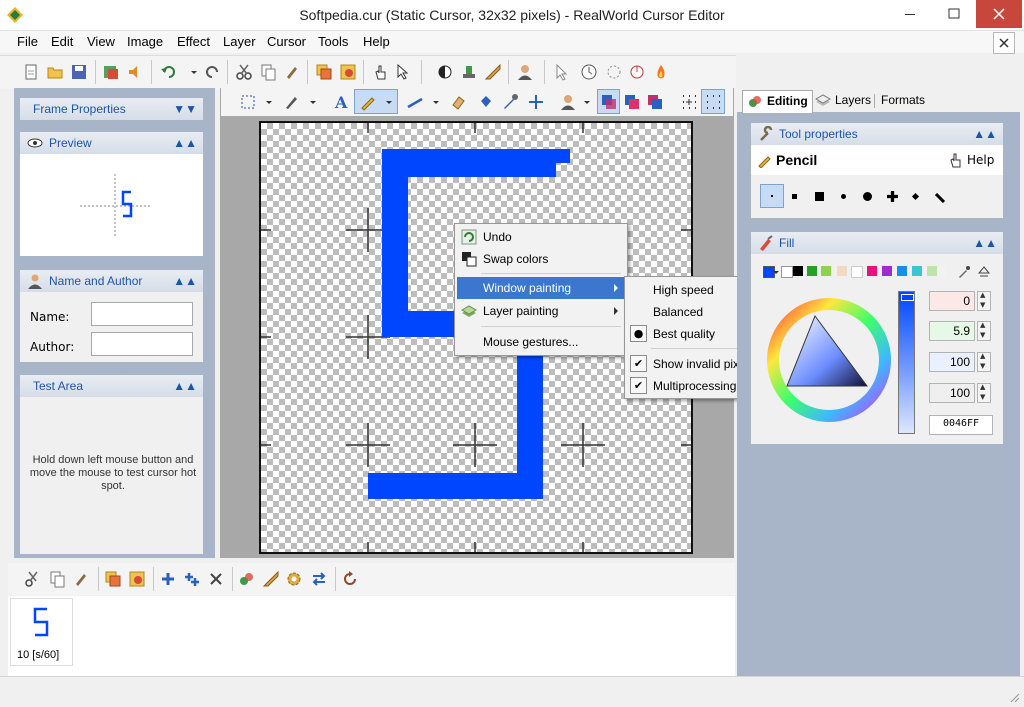 The height and width of the screenshot is (707, 1024). I want to click on brightness-value: 100, so click(952, 362).